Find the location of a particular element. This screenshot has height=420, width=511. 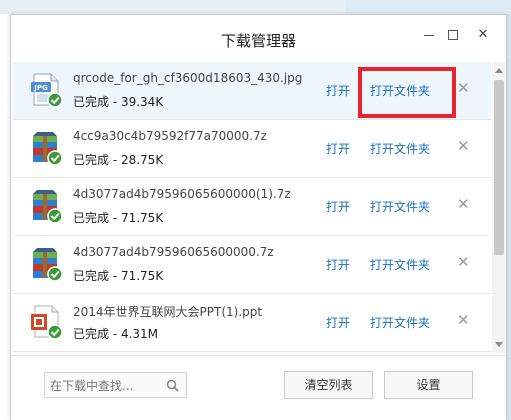

minimize-button is located at coordinates (429, 35).